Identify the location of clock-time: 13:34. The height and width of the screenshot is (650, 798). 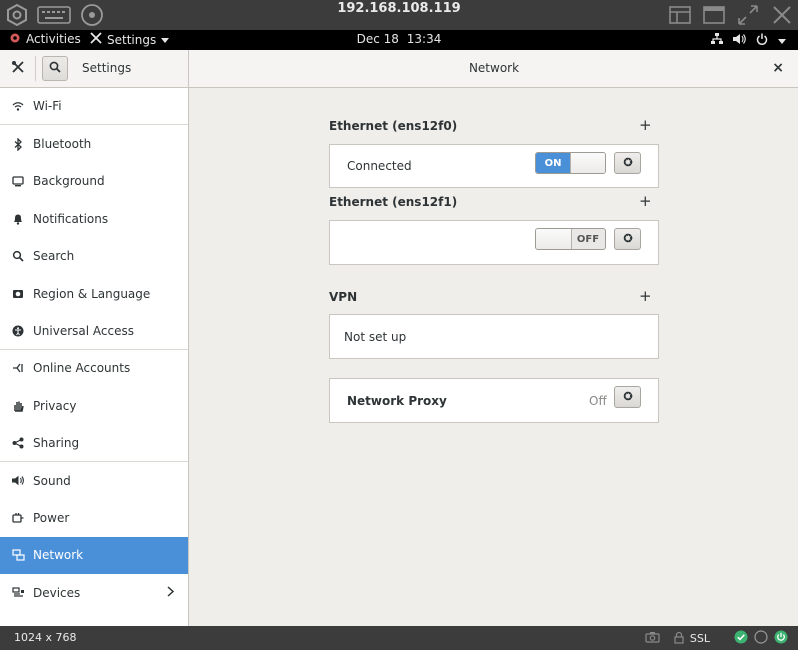
(424, 39).